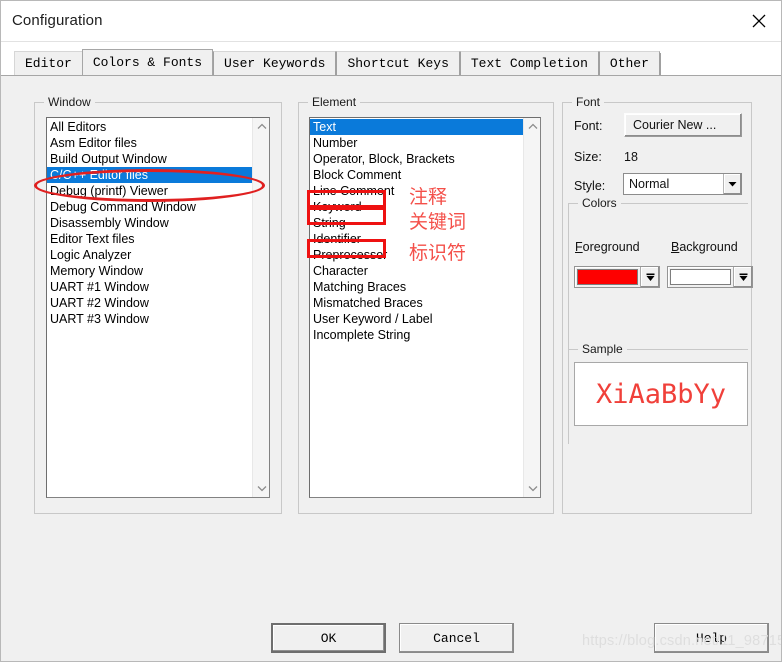  What do you see at coordinates (398, 63) in the screenshot?
I see `tab-shortcut-keys: Shortcut Keys` at bounding box center [398, 63].